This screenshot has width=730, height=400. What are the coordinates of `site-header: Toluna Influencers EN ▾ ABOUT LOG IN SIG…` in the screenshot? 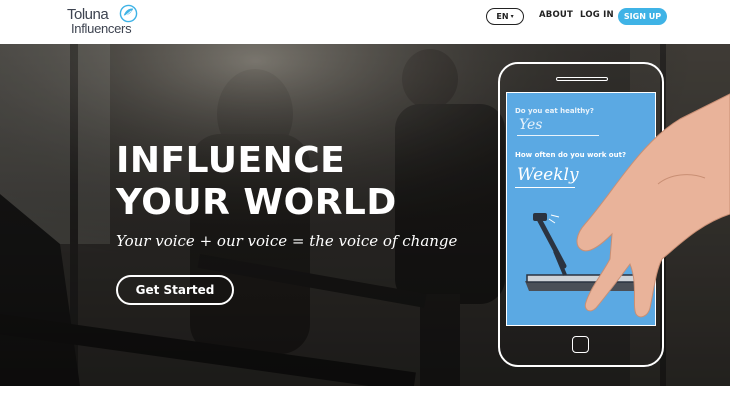 It's located at (365, 22).